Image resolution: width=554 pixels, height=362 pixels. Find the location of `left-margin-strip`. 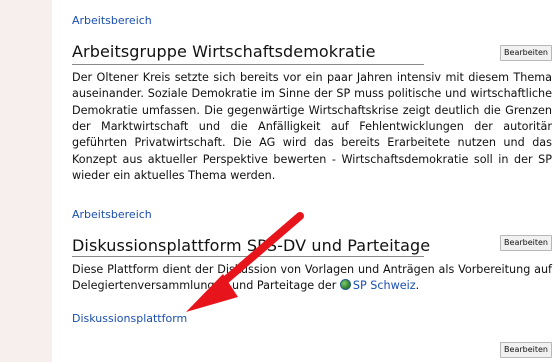

left-margin-strip is located at coordinates (26, 181).